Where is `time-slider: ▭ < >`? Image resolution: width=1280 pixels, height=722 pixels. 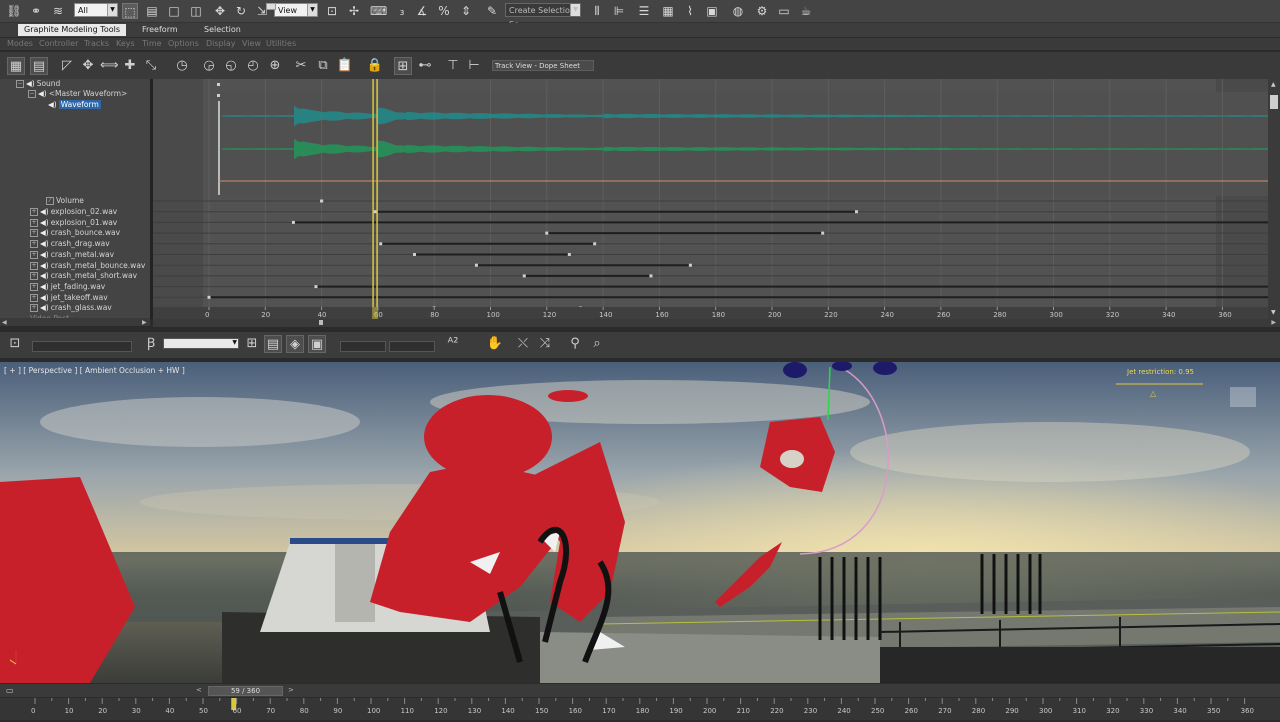 time-slider: ▭ < > is located at coordinates (640, 690).